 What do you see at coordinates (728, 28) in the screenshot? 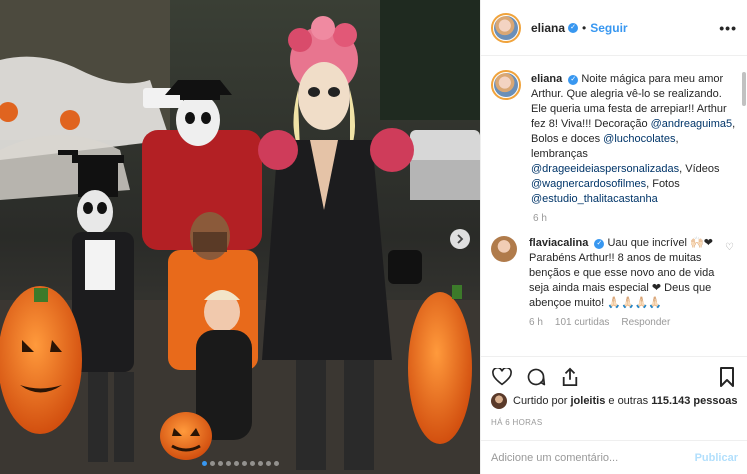
I see `more-options-icon: •••` at bounding box center [728, 28].